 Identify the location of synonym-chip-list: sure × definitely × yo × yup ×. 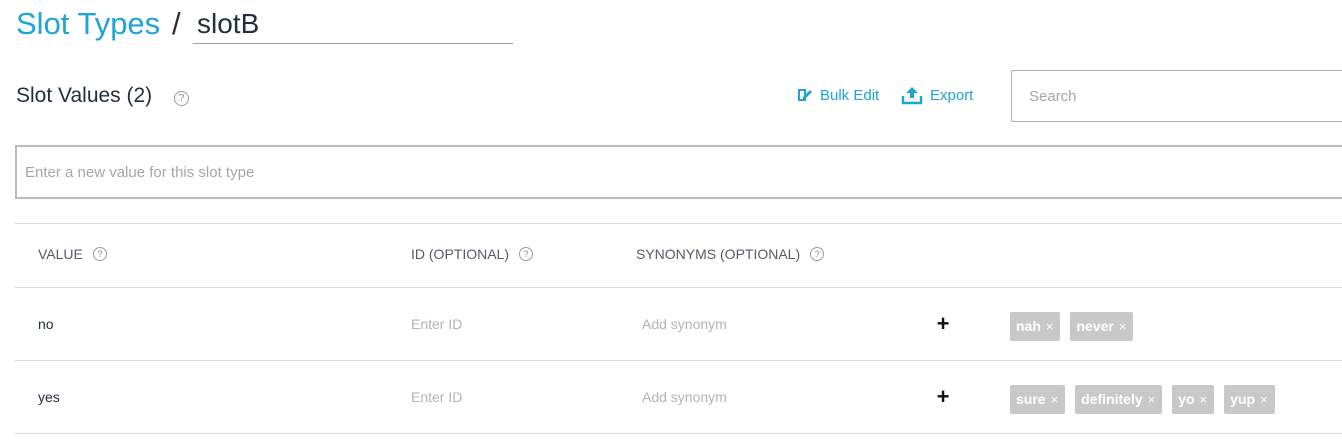
(1142, 399).